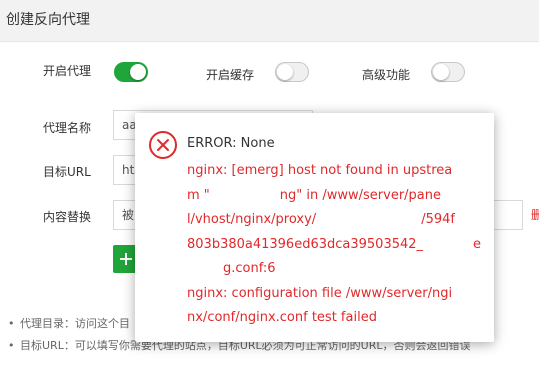  I want to click on error-line-start: 803b380a41396ed63dca39503542_, so click(305, 244).